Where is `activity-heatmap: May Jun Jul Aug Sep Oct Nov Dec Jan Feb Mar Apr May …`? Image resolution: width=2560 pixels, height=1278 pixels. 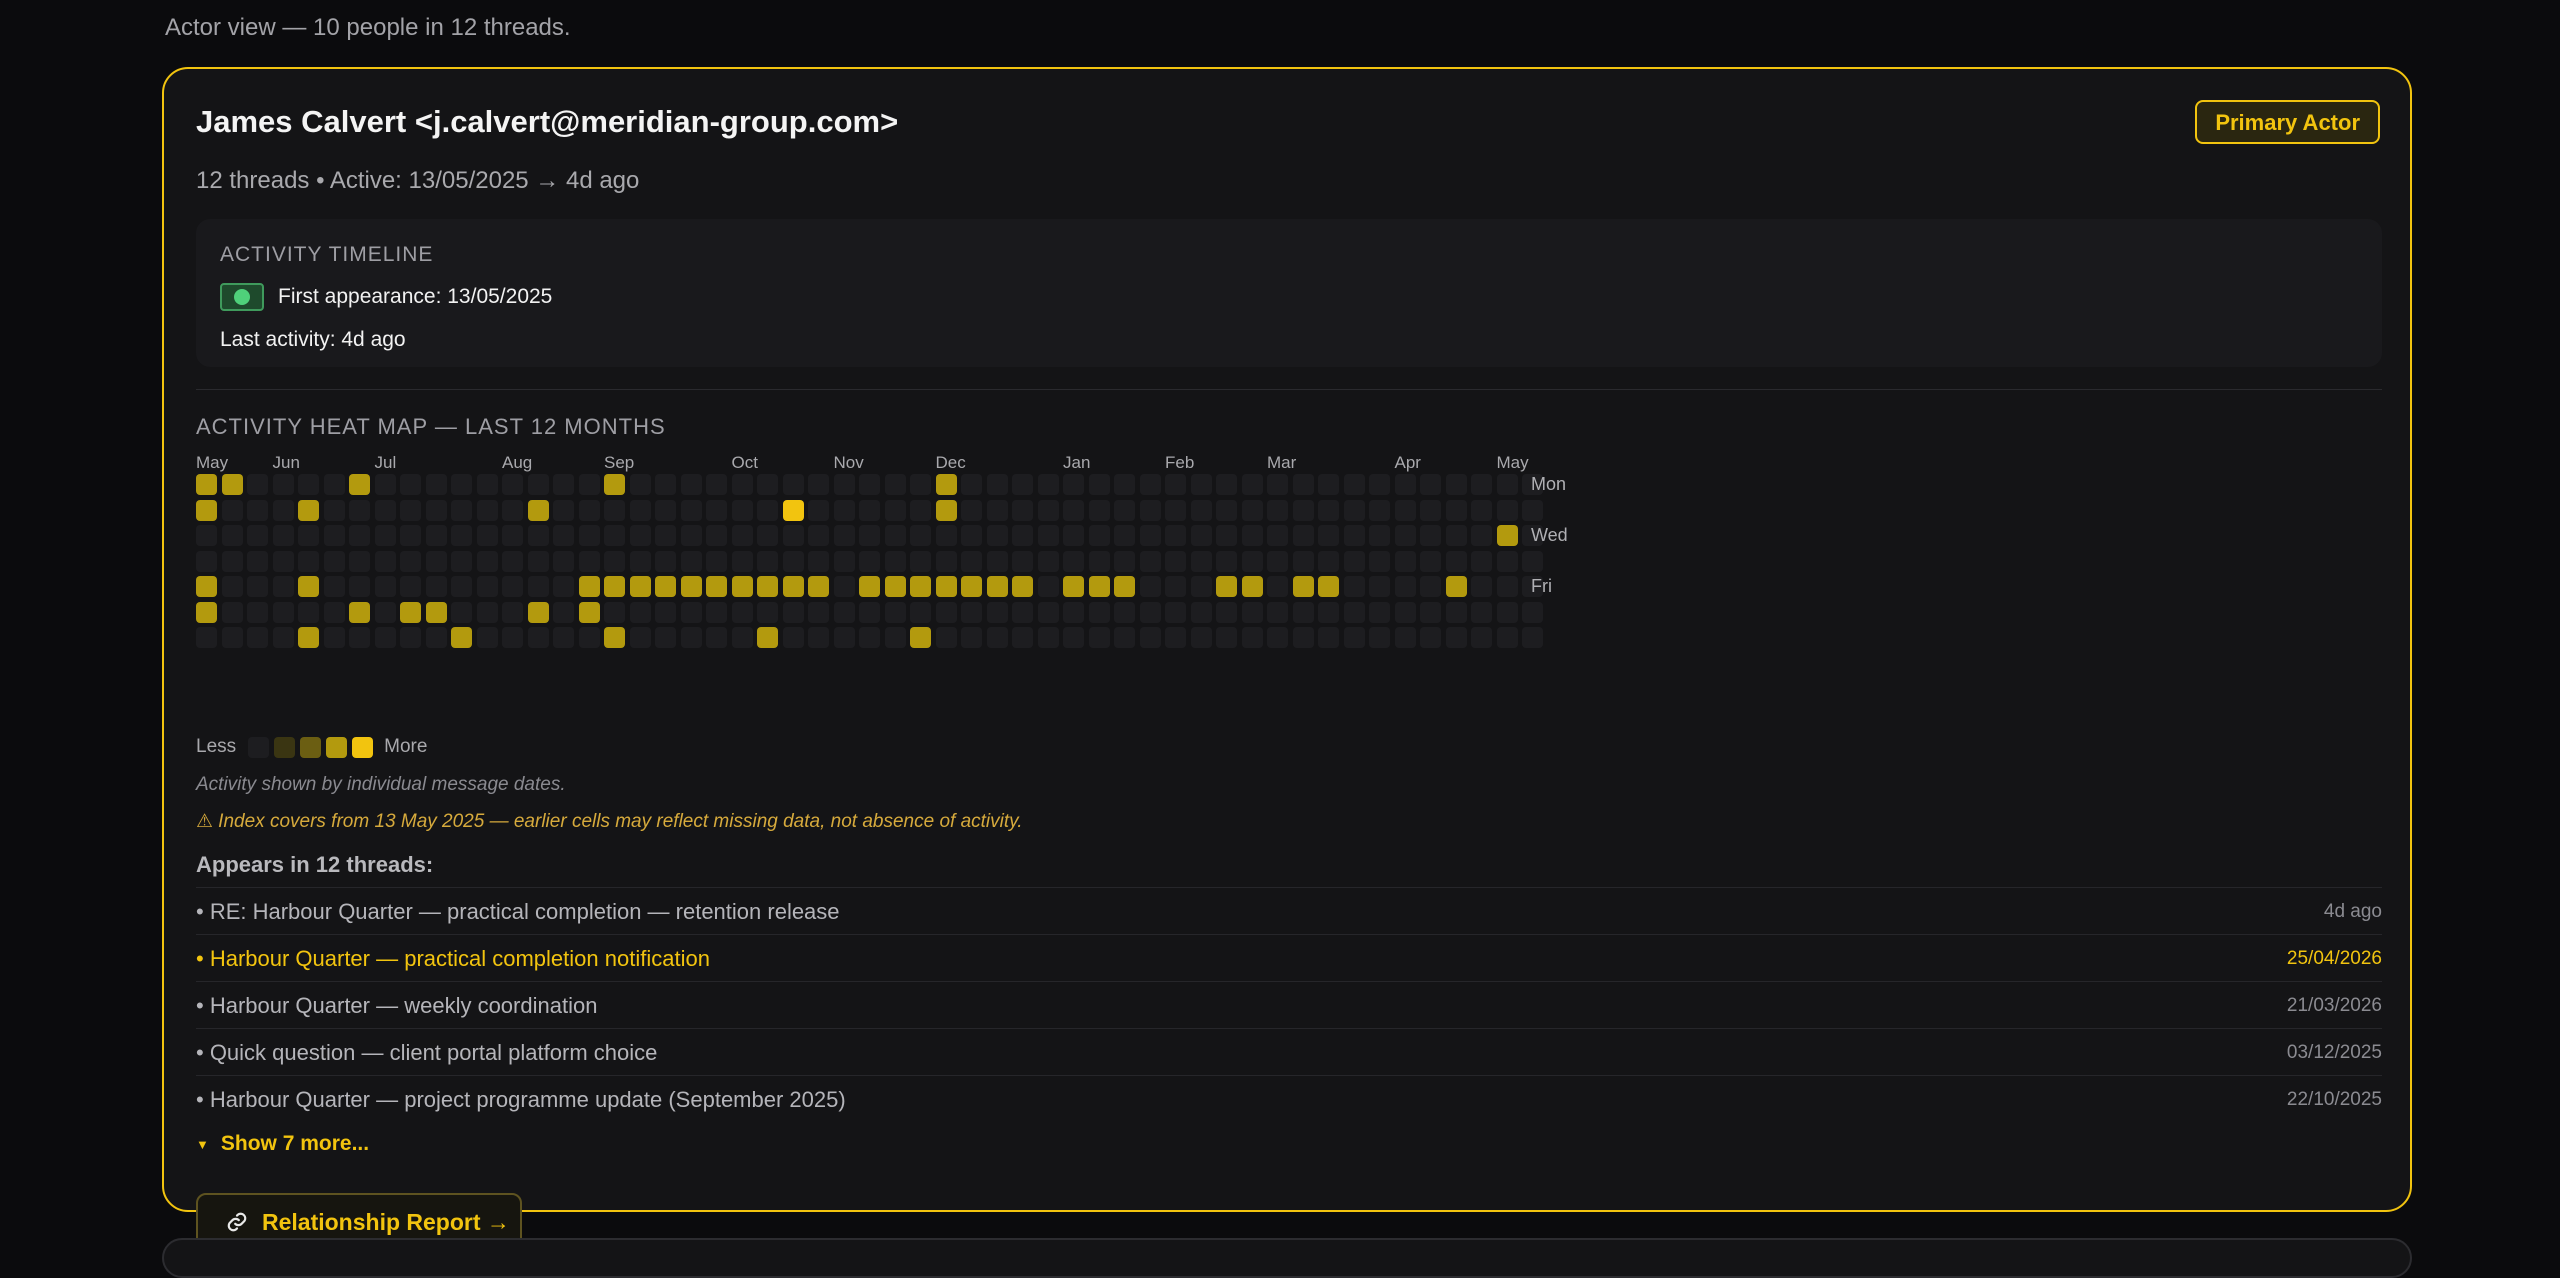 activity-heatmap: May Jun Jul Aug Sep Oct Nov Dec Jan Feb Mar Apr May … is located at coordinates (916, 588).